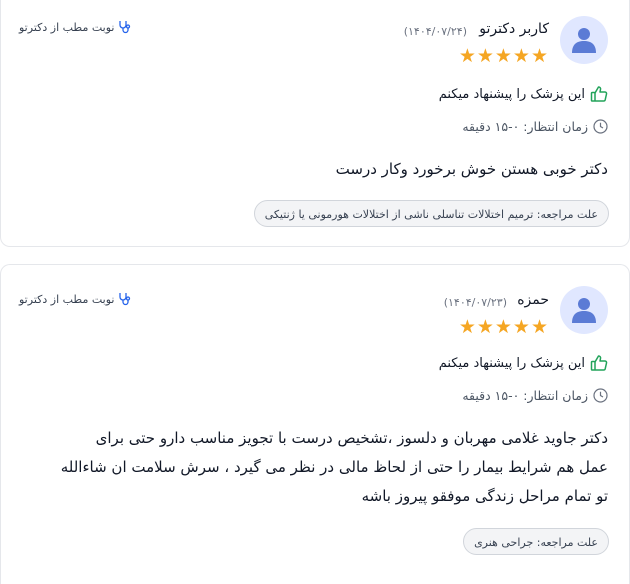 The height and width of the screenshot is (584, 630). I want to click on review-author: کاربر دکترتو, so click(514, 29).